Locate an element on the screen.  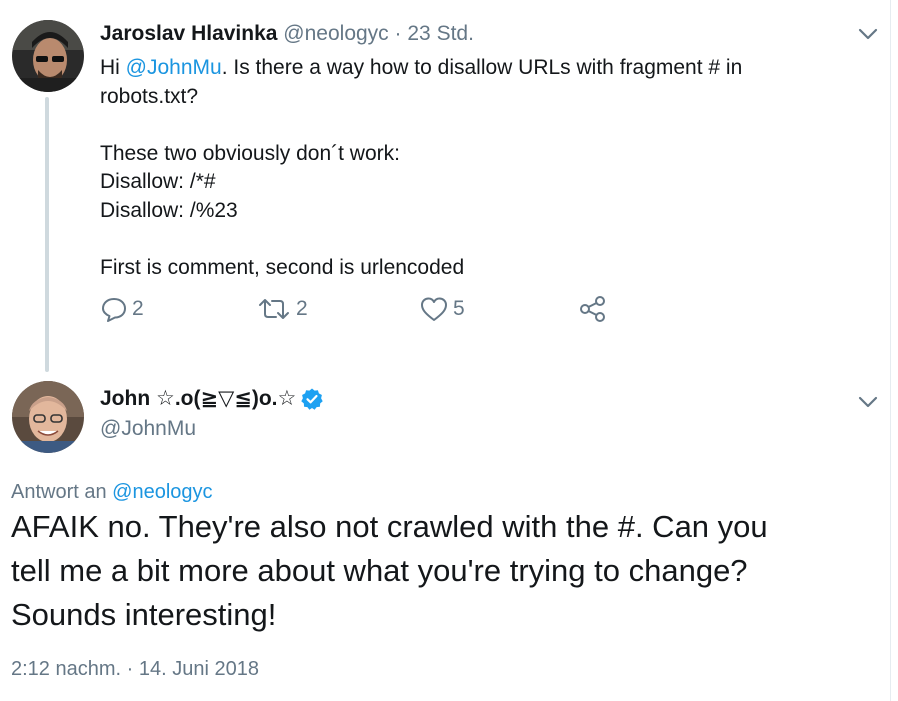
like-button: 5 is located at coordinates (442, 309).